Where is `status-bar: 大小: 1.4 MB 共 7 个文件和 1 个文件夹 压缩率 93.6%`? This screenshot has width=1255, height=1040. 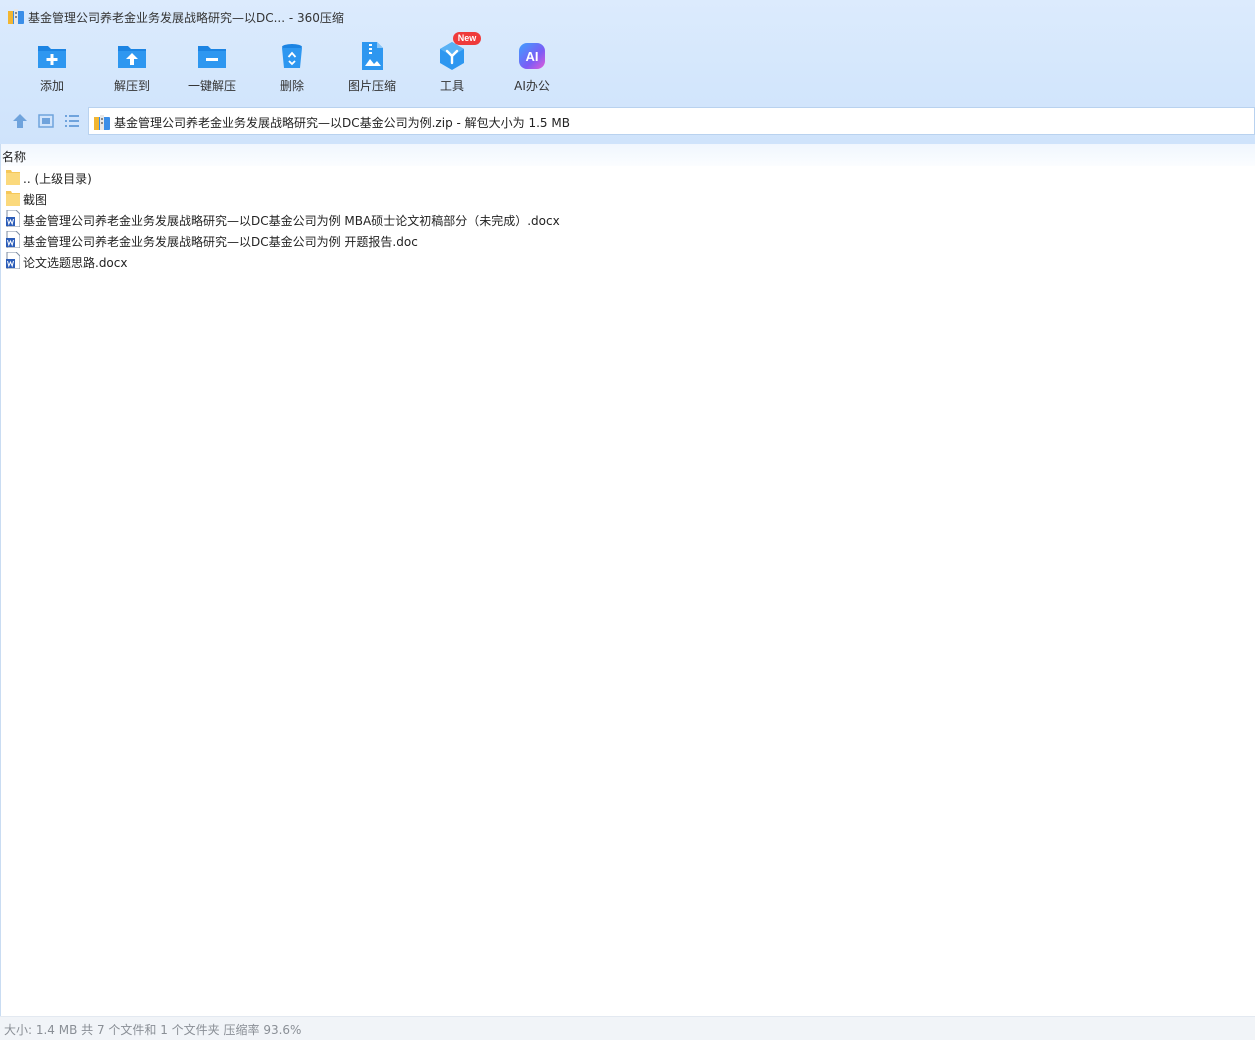 status-bar: 大小: 1.4 MB 共 7 个文件和 1 个文件夹 压缩率 93.6% is located at coordinates (627, 1028).